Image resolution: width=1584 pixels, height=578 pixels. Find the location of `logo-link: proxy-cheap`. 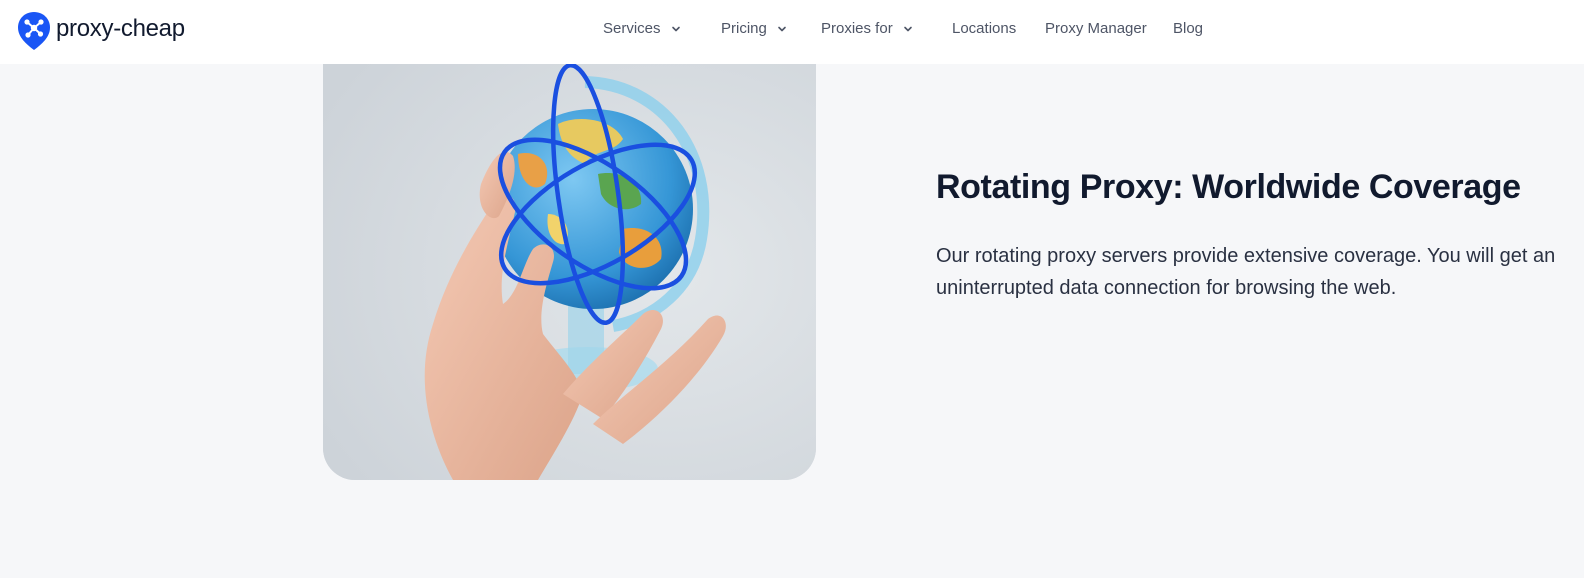

logo-link: proxy-cheap is located at coordinates (101, 31).